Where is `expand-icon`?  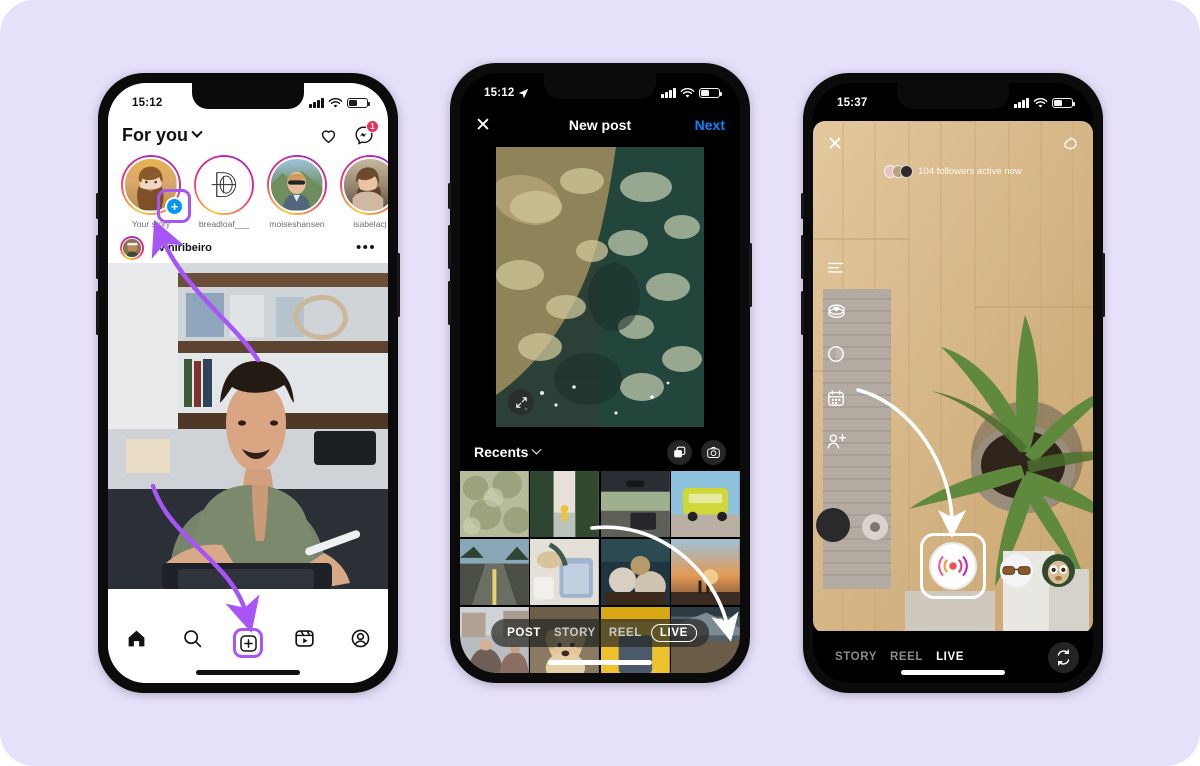 expand-icon is located at coordinates (521, 402).